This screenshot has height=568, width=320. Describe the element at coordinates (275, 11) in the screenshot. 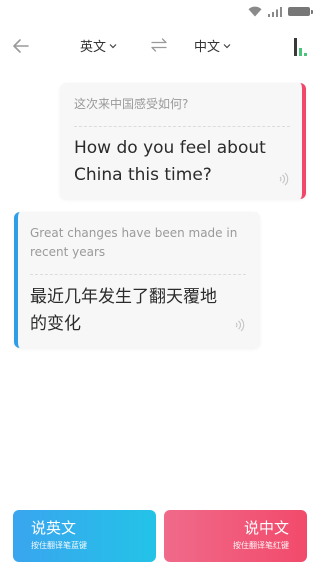

I see `signal-icon` at that location.